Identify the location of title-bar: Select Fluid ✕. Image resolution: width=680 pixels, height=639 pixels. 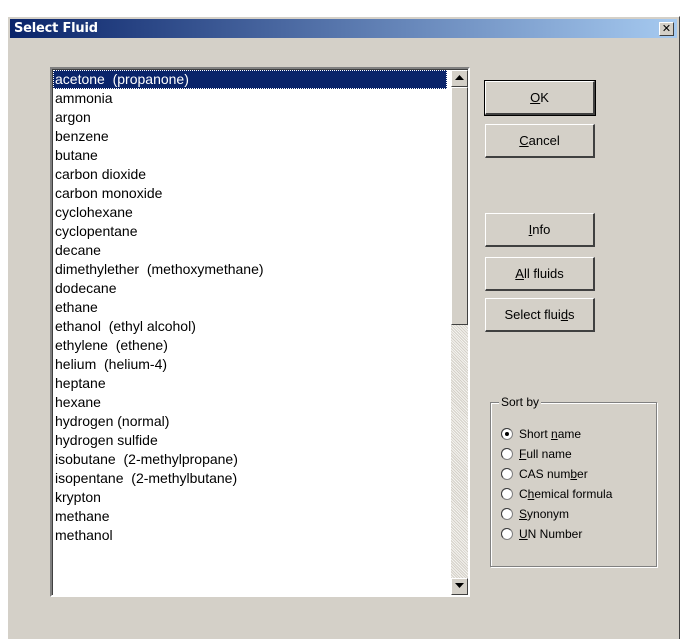
(343, 28).